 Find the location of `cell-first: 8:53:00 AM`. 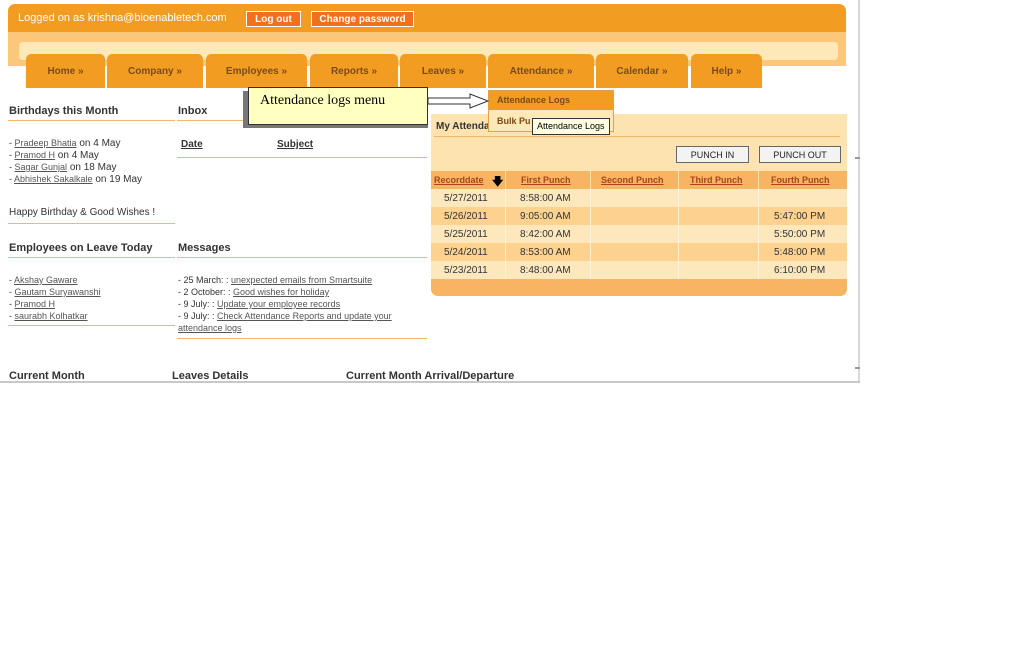

cell-first: 8:53:00 AM is located at coordinates (545, 252).